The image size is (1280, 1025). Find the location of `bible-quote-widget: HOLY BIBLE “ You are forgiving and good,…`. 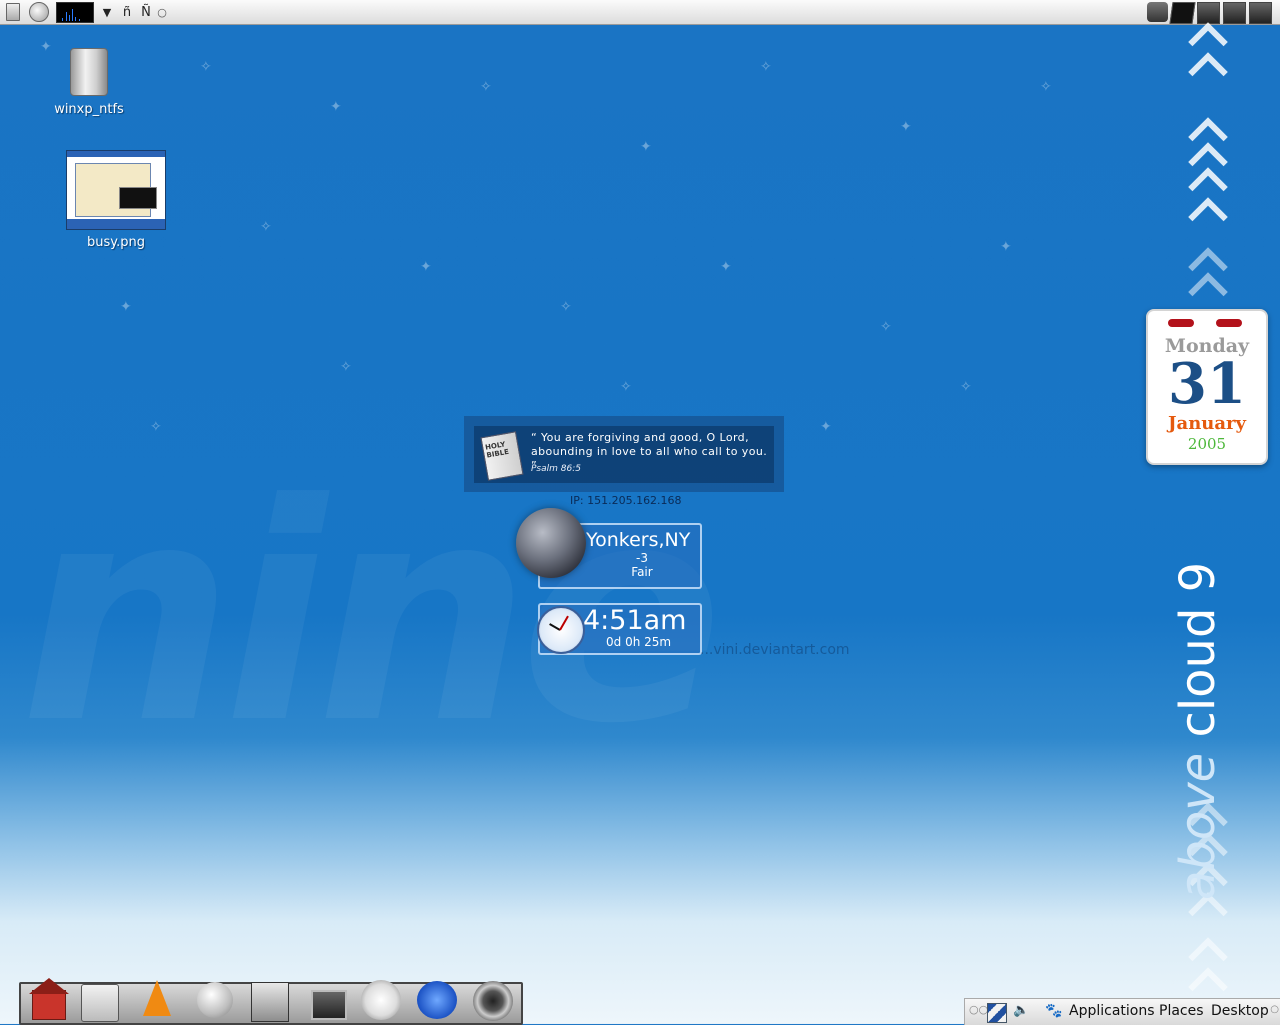

bible-quote-widget: HOLY BIBLE “ You are forgiving and good,… is located at coordinates (624, 454).